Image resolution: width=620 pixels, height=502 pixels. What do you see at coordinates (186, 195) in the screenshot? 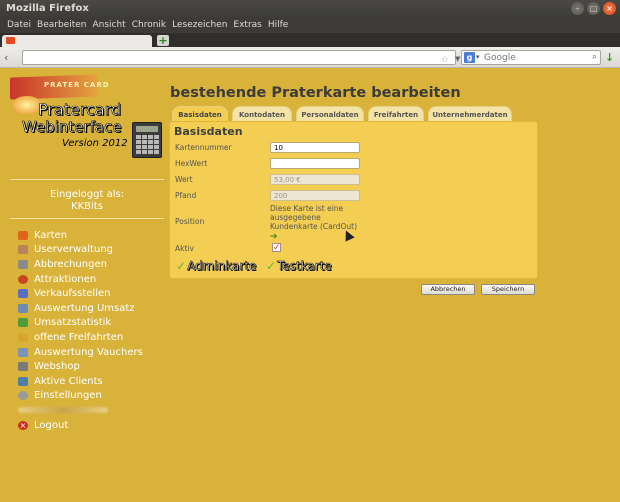
I see `pfand-label: Pfand` at bounding box center [186, 195].